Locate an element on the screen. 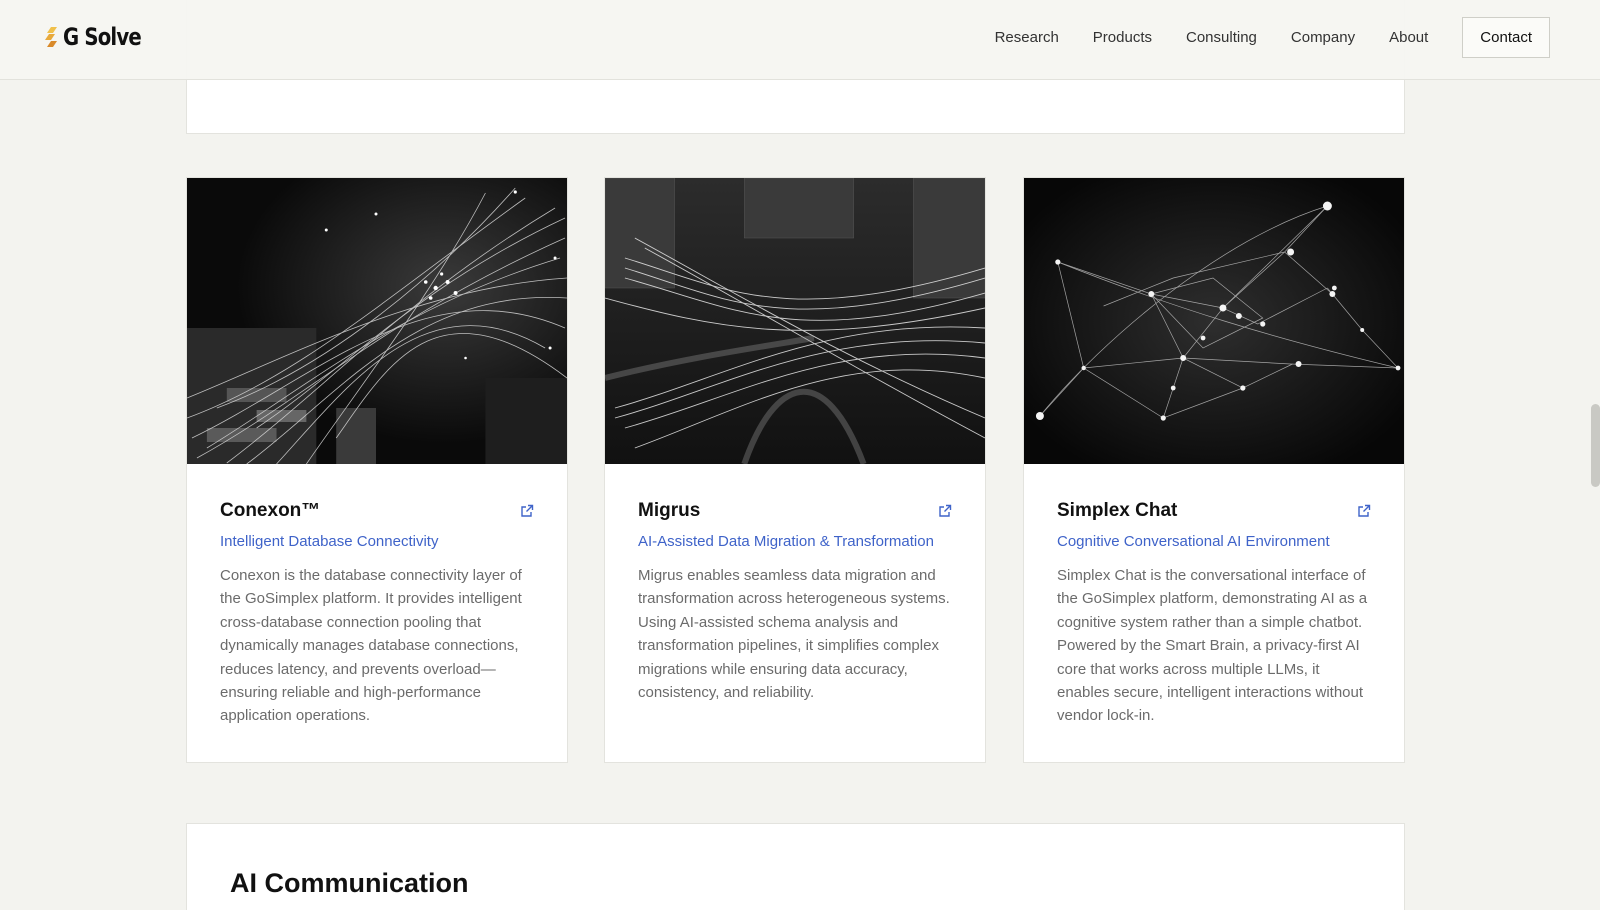  card-title: Migrus is located at coordinates (669, 510).